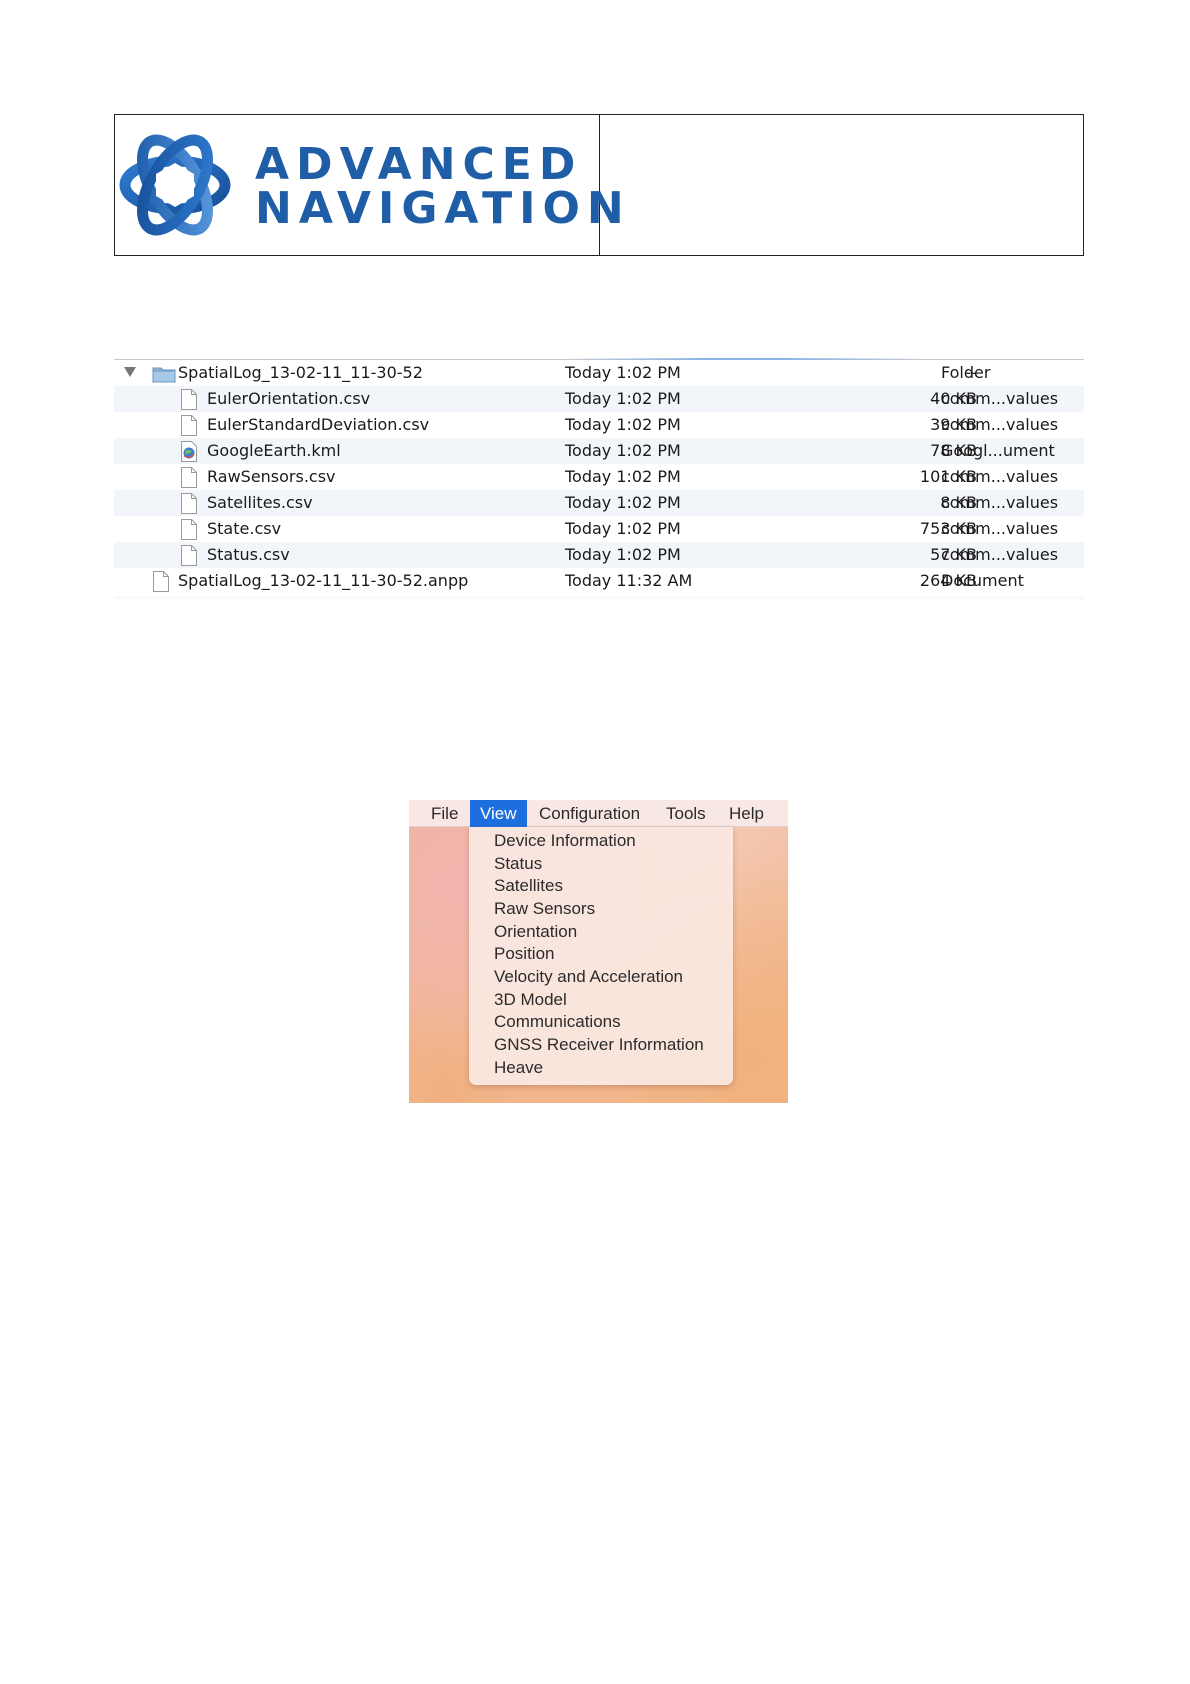 This screenshot has height=1684, width=1190. I want to click on file-name: Status.csv, so click(248, 554).